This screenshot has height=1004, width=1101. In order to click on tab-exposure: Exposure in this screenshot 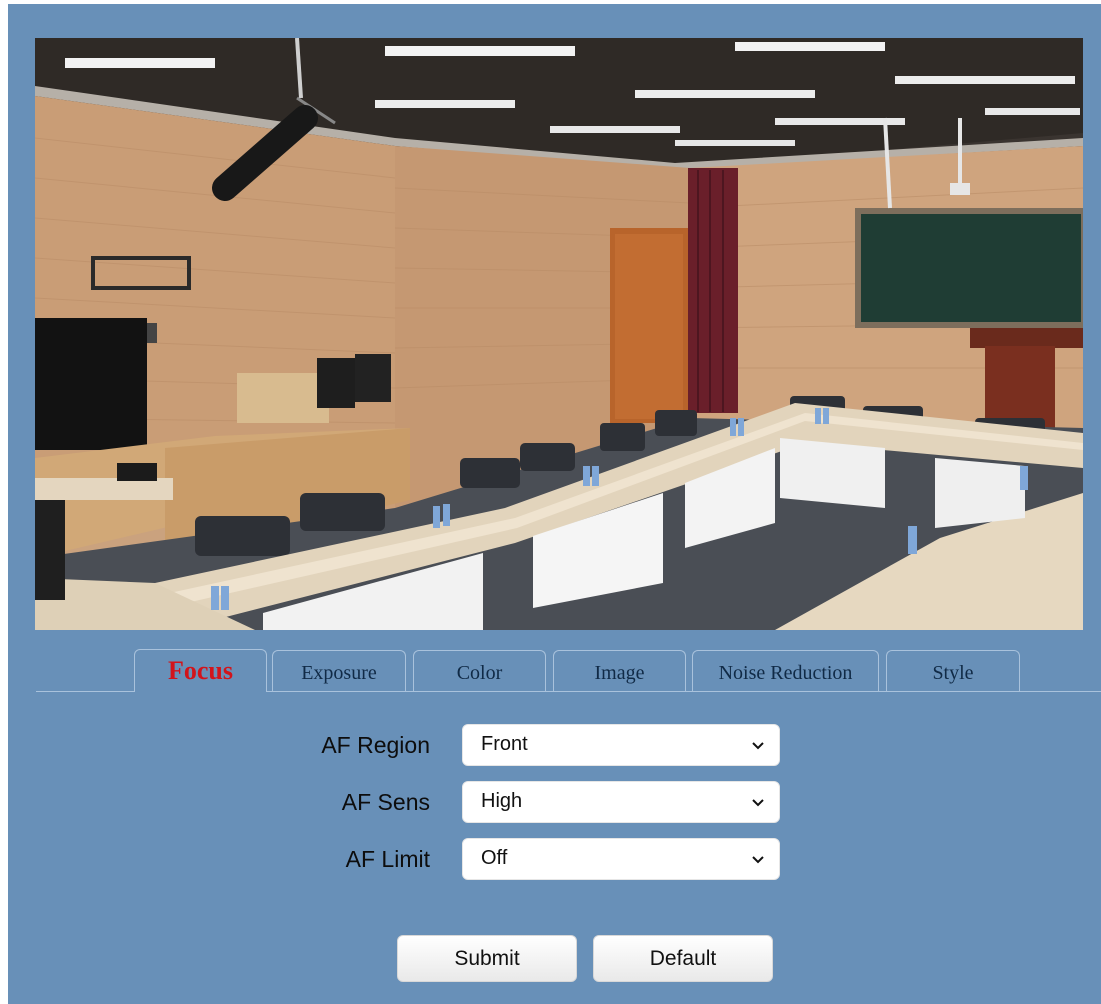, I will do `click(339, 670)`.